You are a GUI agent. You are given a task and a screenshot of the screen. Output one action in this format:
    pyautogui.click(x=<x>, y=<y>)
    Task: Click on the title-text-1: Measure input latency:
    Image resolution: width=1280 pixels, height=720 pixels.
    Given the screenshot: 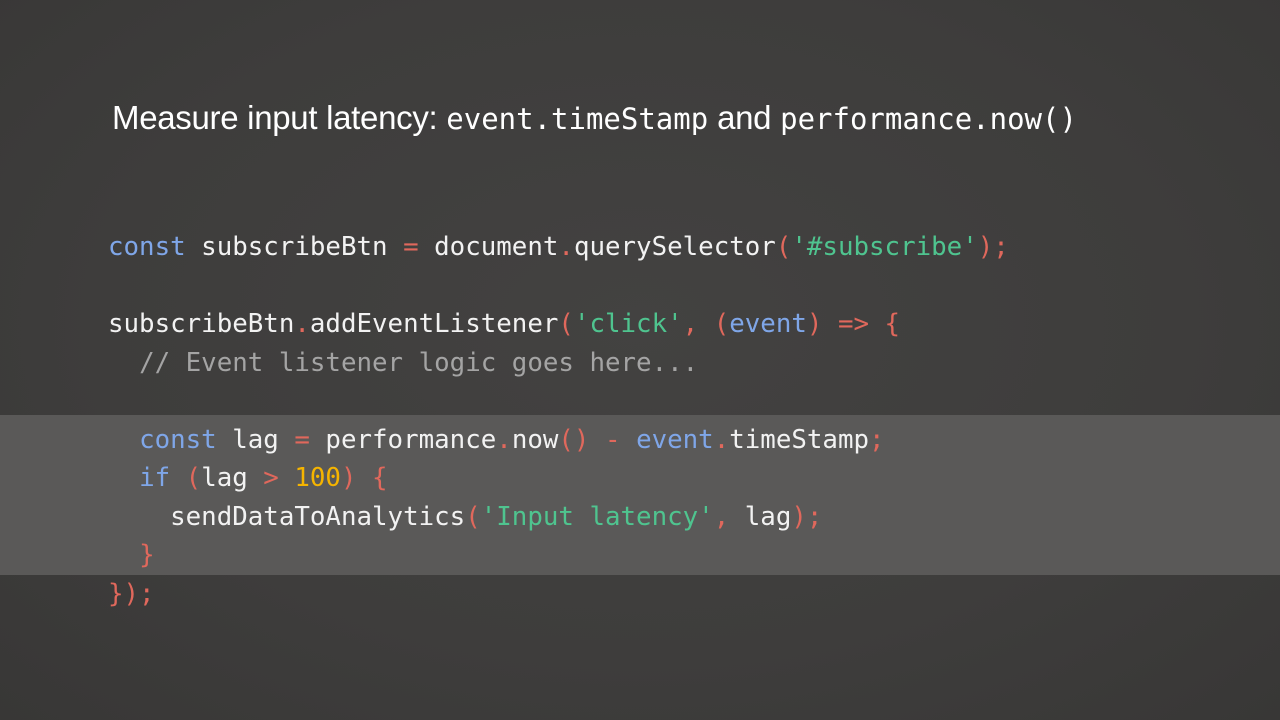 What is the action you would take?
    pyautogui.click(x=279, y=117)
    